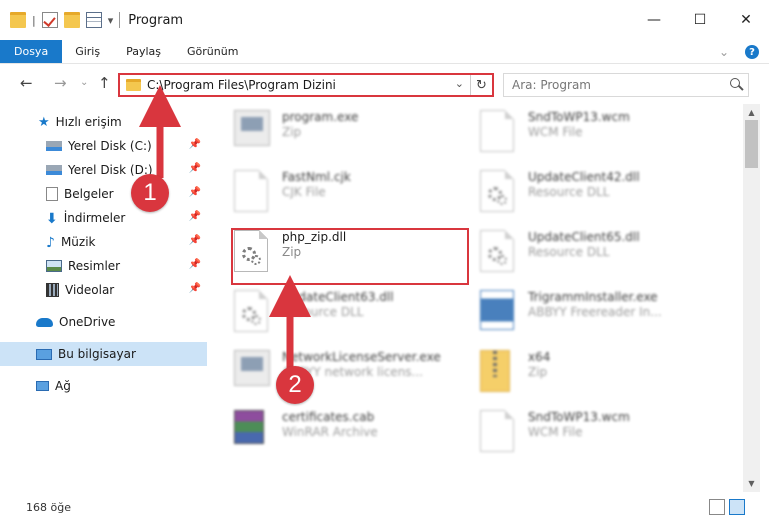  I want to click on onedrive-icon, so click(44, 322).